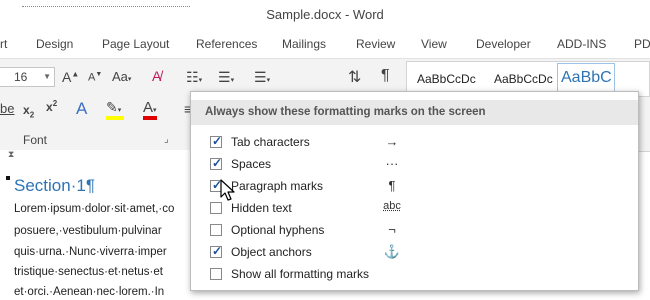 The width and height of the screenshot is (650, 300). I want to click on paragraph-mark-icon: ¶, so click(392, 185).